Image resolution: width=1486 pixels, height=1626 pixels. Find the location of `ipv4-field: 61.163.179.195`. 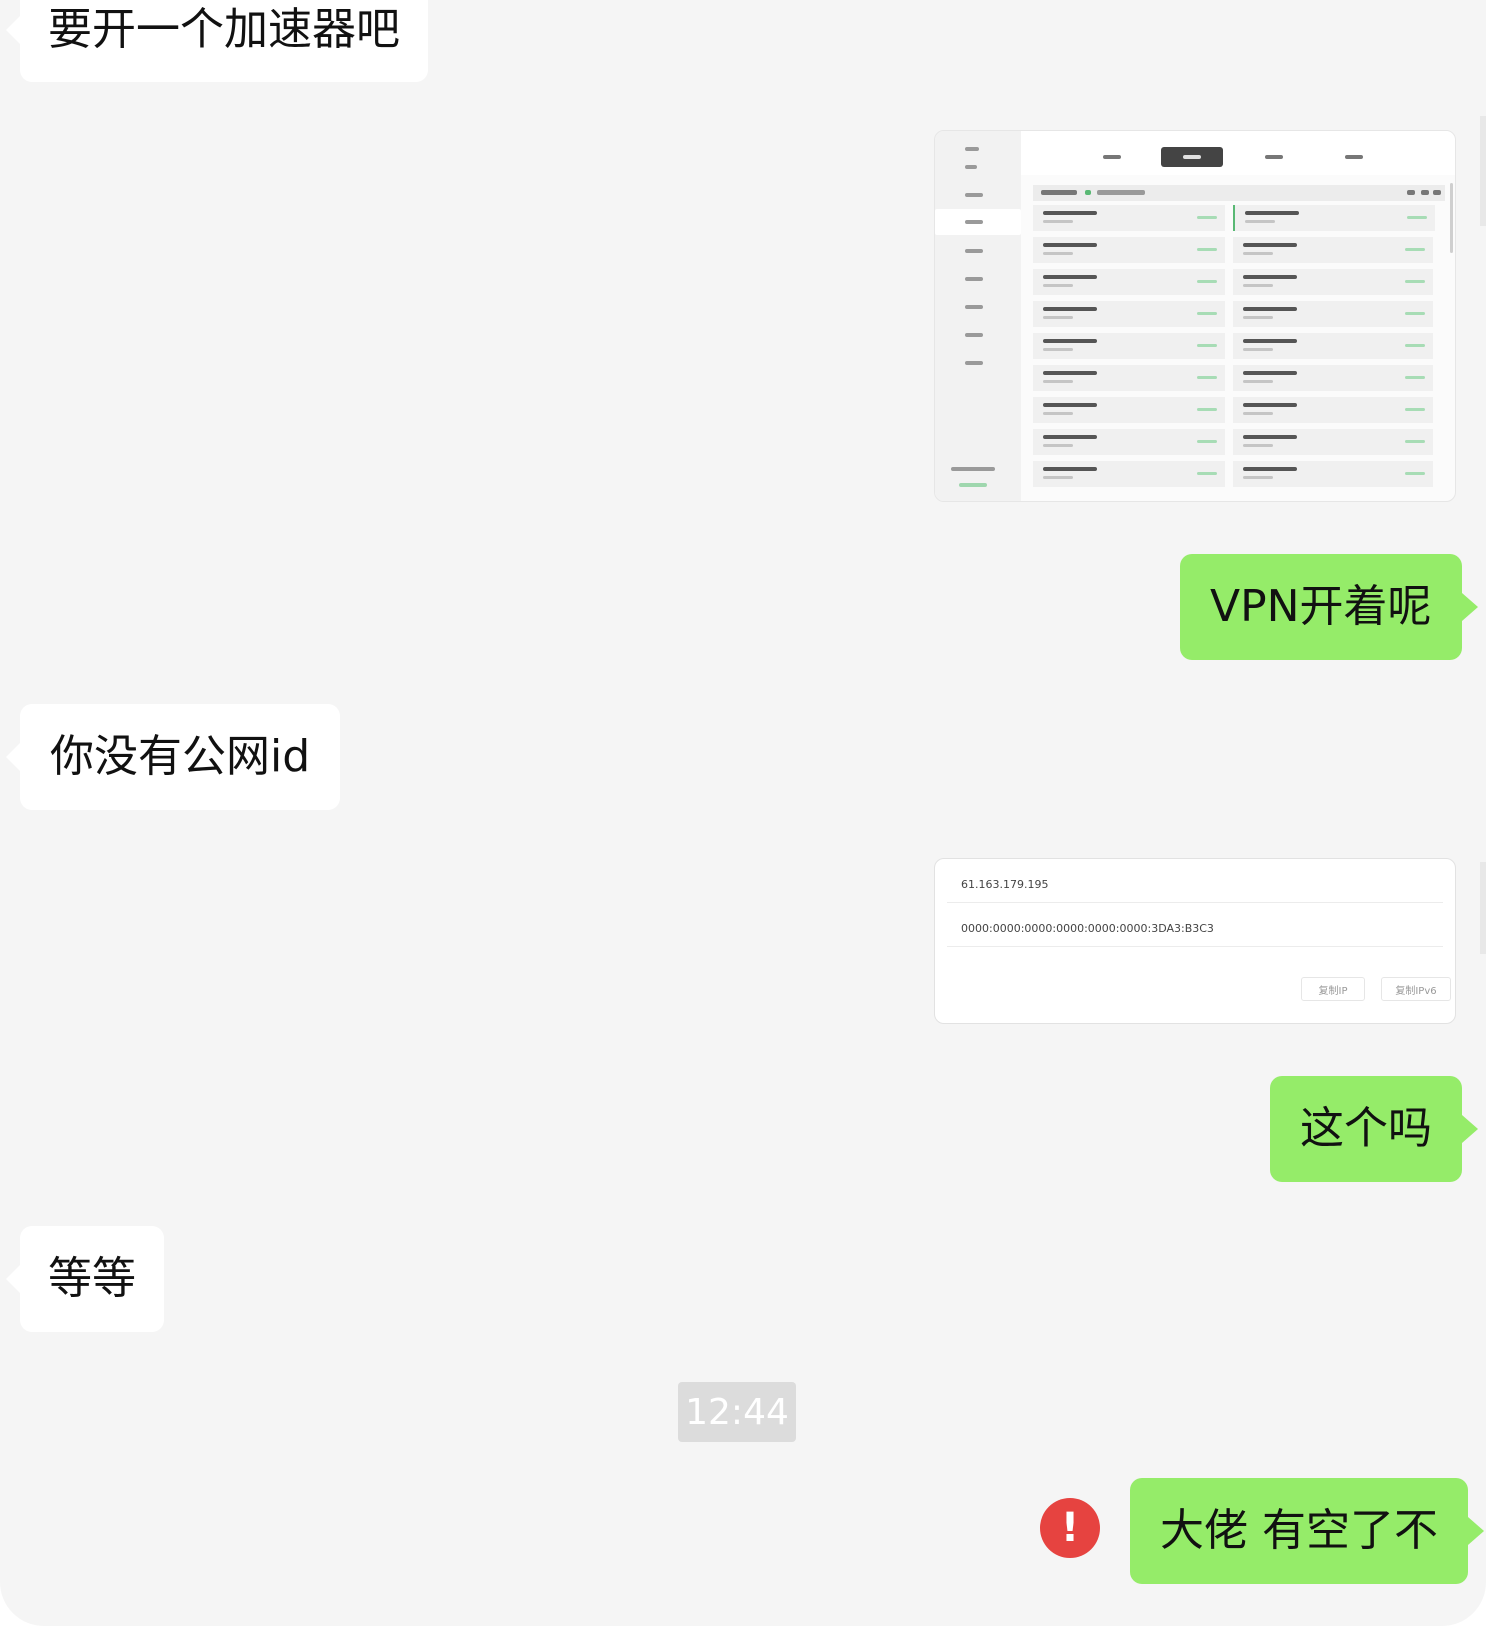

ipv4-field: 61.163.179.195 is located at coordinates (1195, 885).